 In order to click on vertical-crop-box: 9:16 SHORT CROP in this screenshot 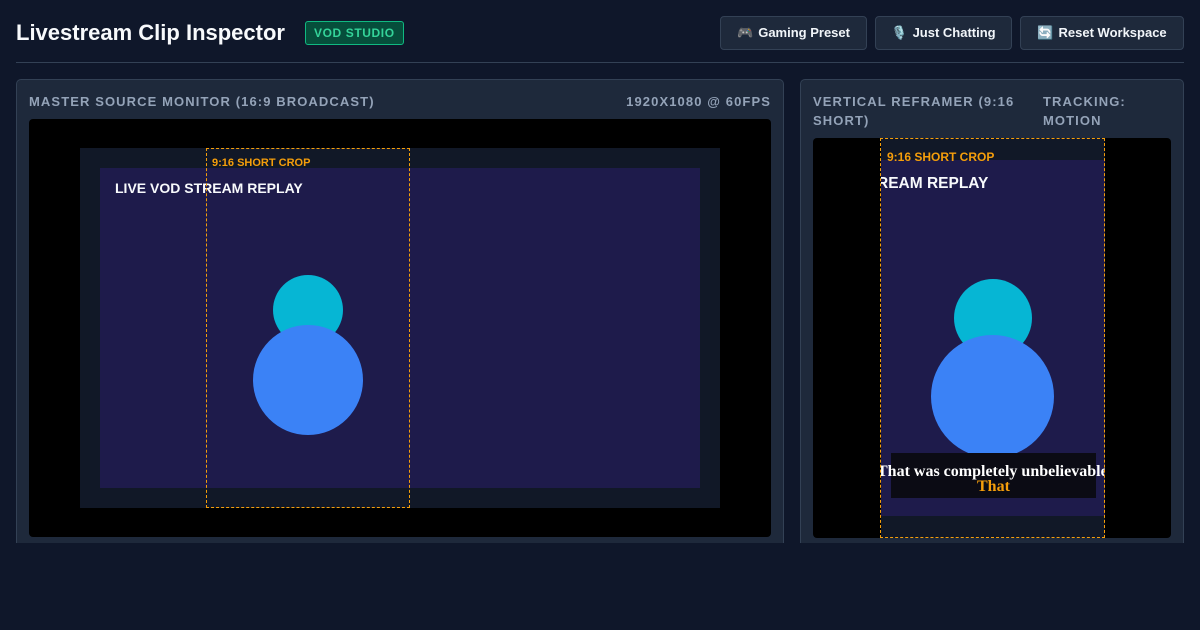, I will do `click(992, 338)`.